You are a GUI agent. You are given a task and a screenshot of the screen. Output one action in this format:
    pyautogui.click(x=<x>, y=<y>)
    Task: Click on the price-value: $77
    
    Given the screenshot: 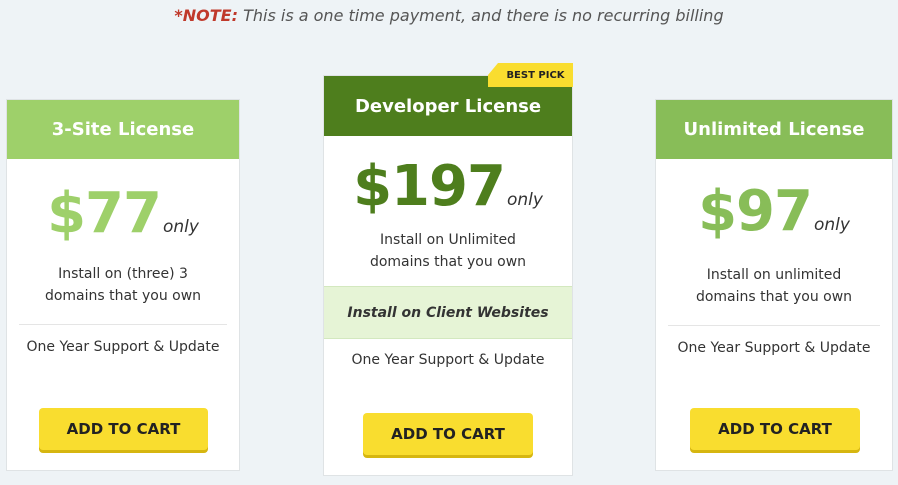 What is the action you would take?
    pyautogui.click(x=104, y=213)
    